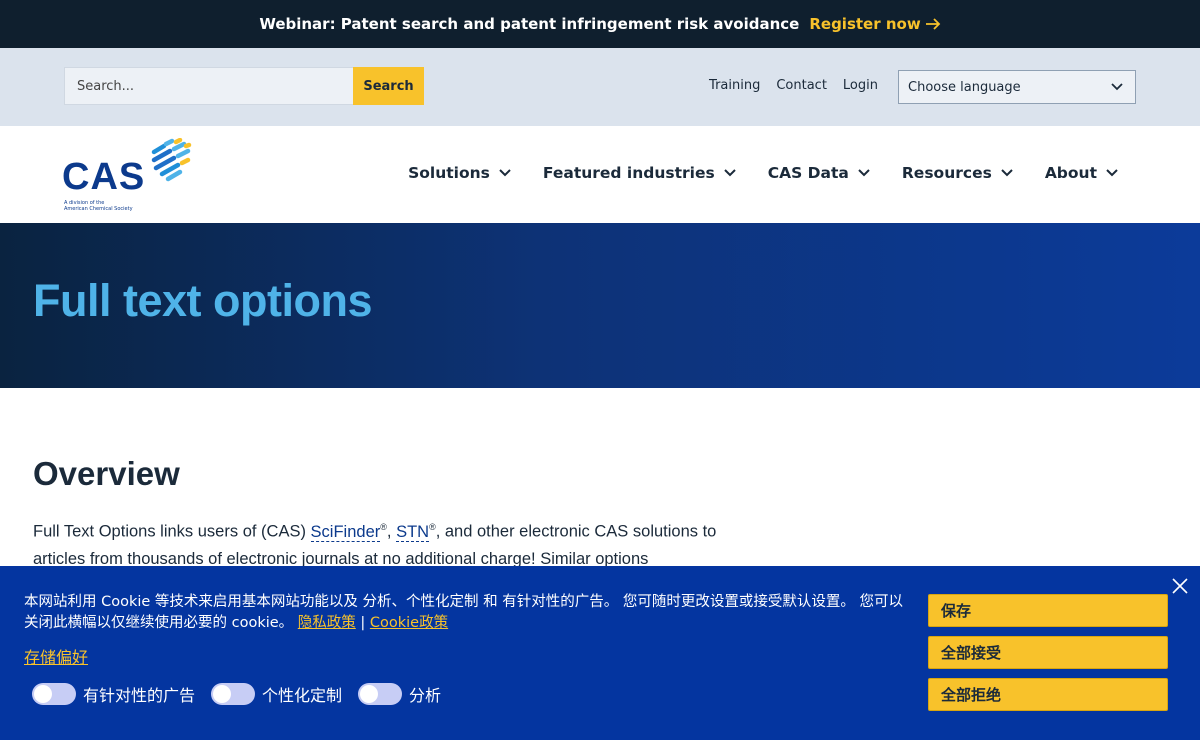  Describe the element at coordinates (425, 695) in the screenshot. I see `toggle-analytics-label: 分析` at that location.